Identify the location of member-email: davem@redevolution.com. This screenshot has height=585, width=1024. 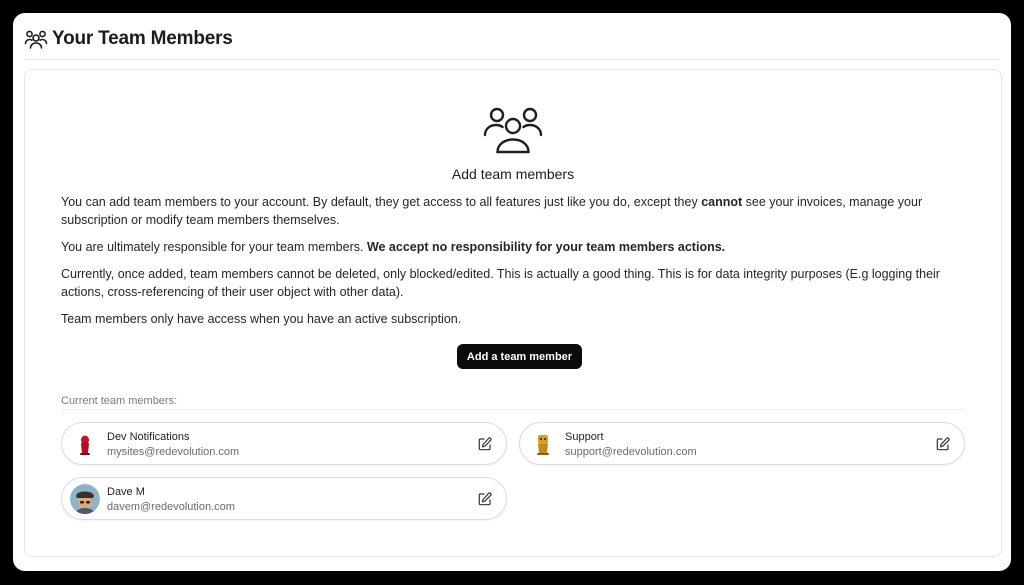
(171, 507).